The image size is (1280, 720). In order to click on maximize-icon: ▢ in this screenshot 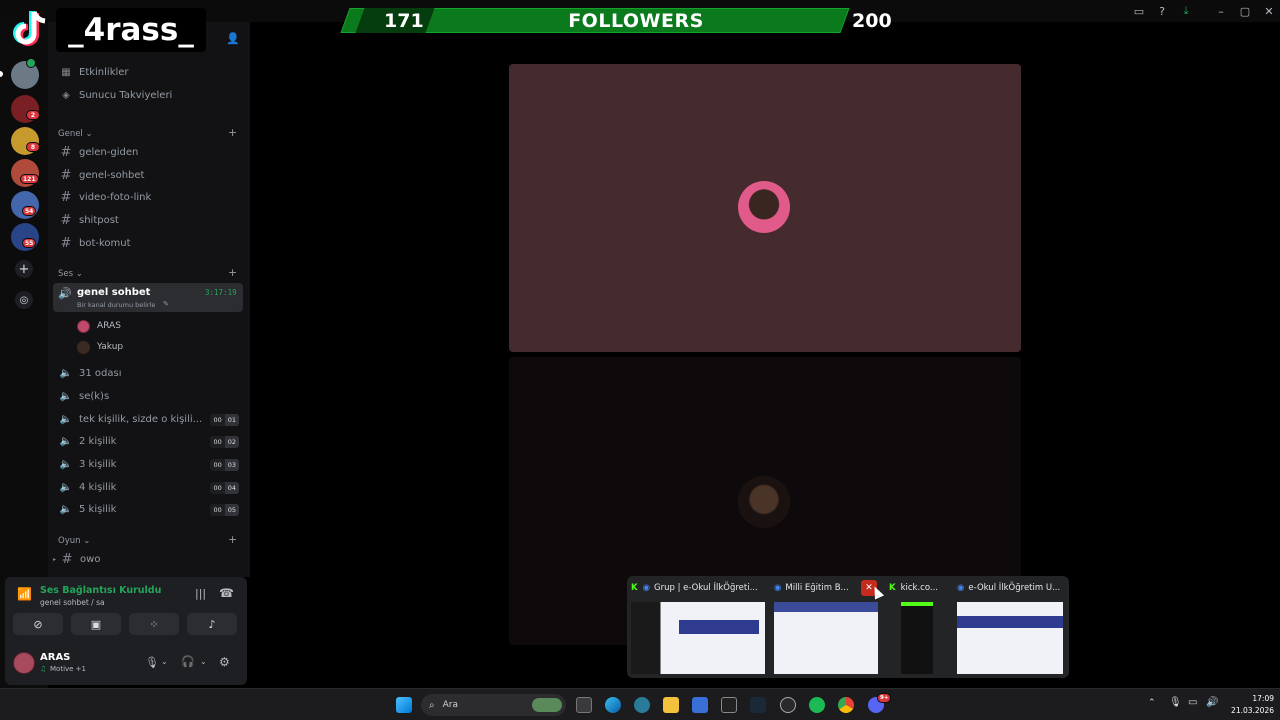, I will do `click(1245, 11)`.